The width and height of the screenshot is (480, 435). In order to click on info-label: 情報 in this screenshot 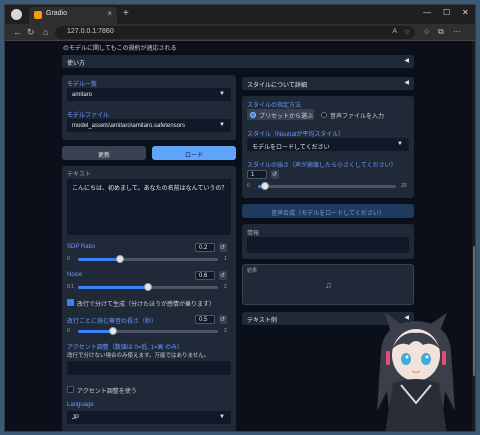, I will do `click(253, 234)`.